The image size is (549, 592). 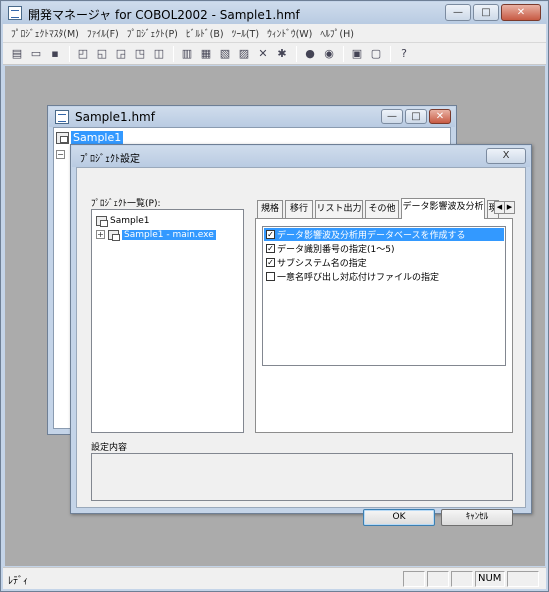 I want to click on app-icon, so click(x=15, y=13).